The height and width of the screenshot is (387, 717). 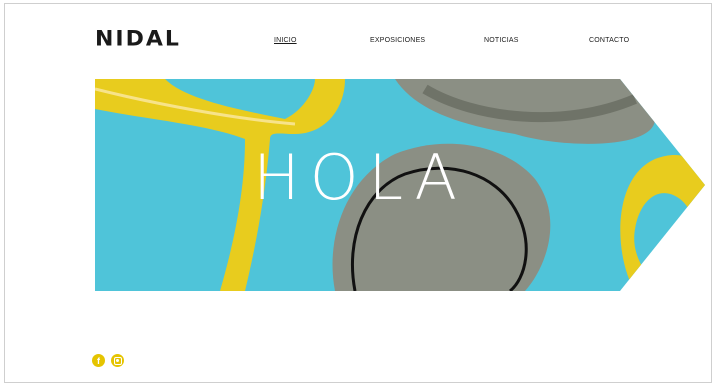 I want to click on social-links: f, so click(x=108, y=360).